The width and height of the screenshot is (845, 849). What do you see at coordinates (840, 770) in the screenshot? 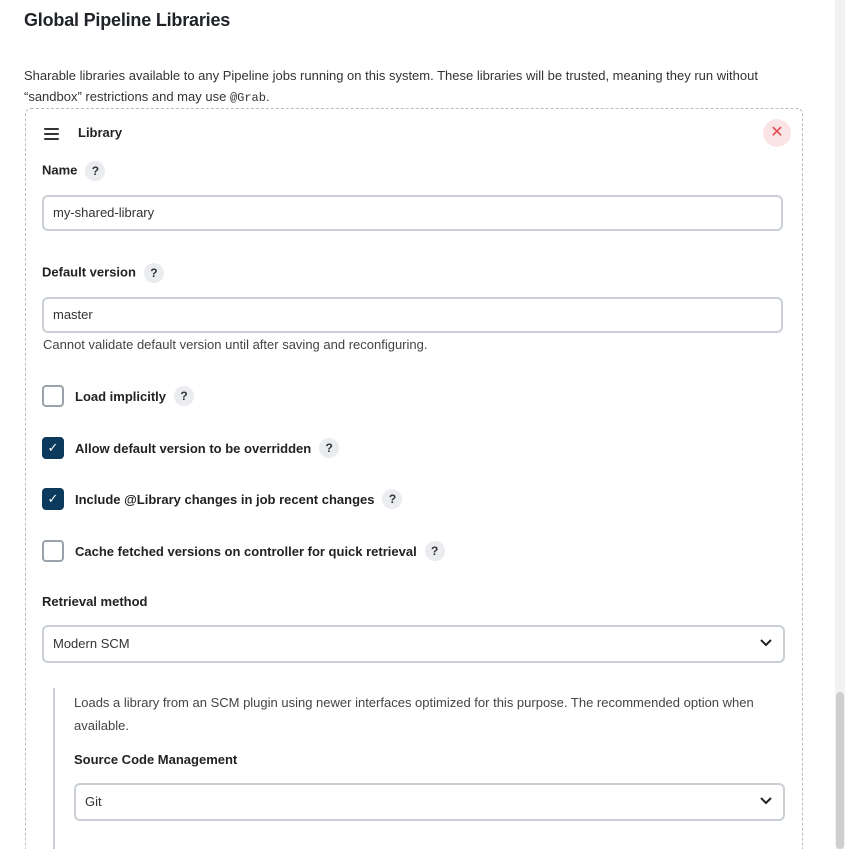
I see `scrollbar-thumb` at bounding box center [840, 770].